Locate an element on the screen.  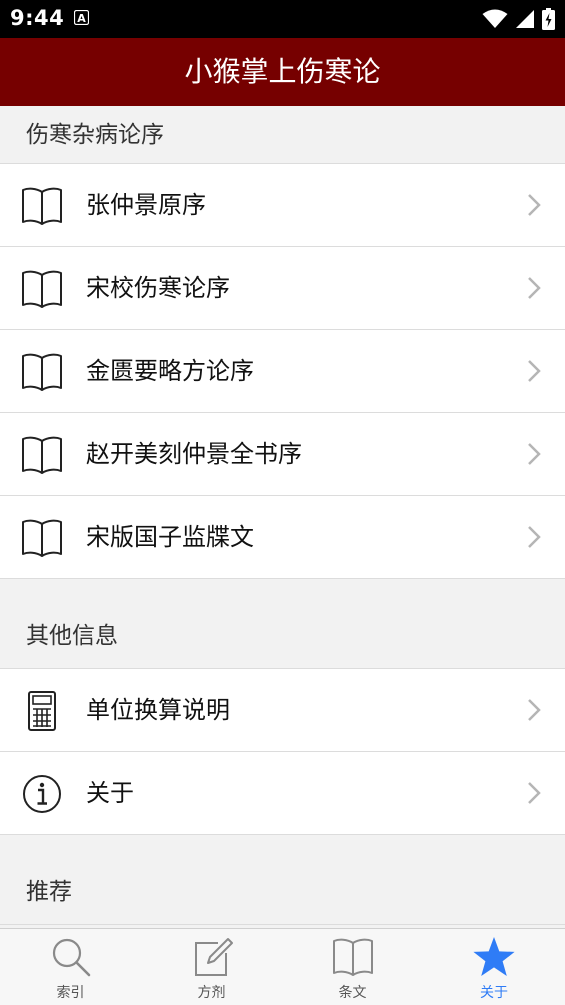
list-item-label: 张仲景原序 is located at coordinates (146, 205).